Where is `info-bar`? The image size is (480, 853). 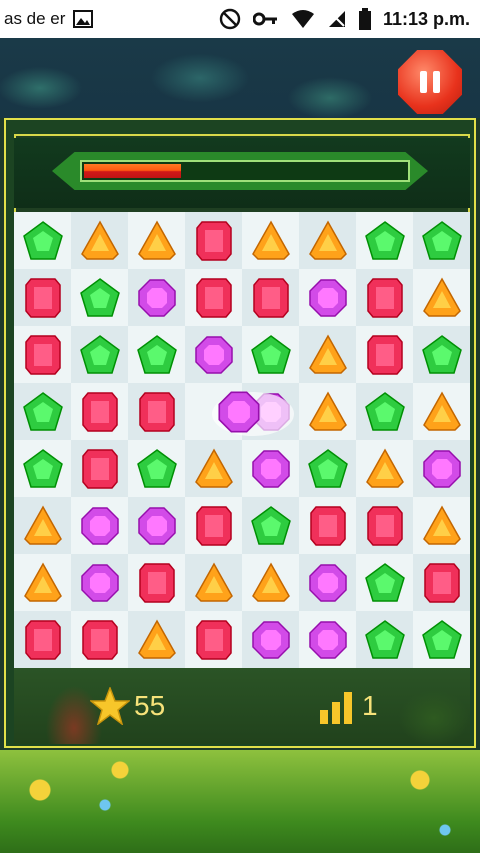 info-bar is located at coordinates (242, 706).